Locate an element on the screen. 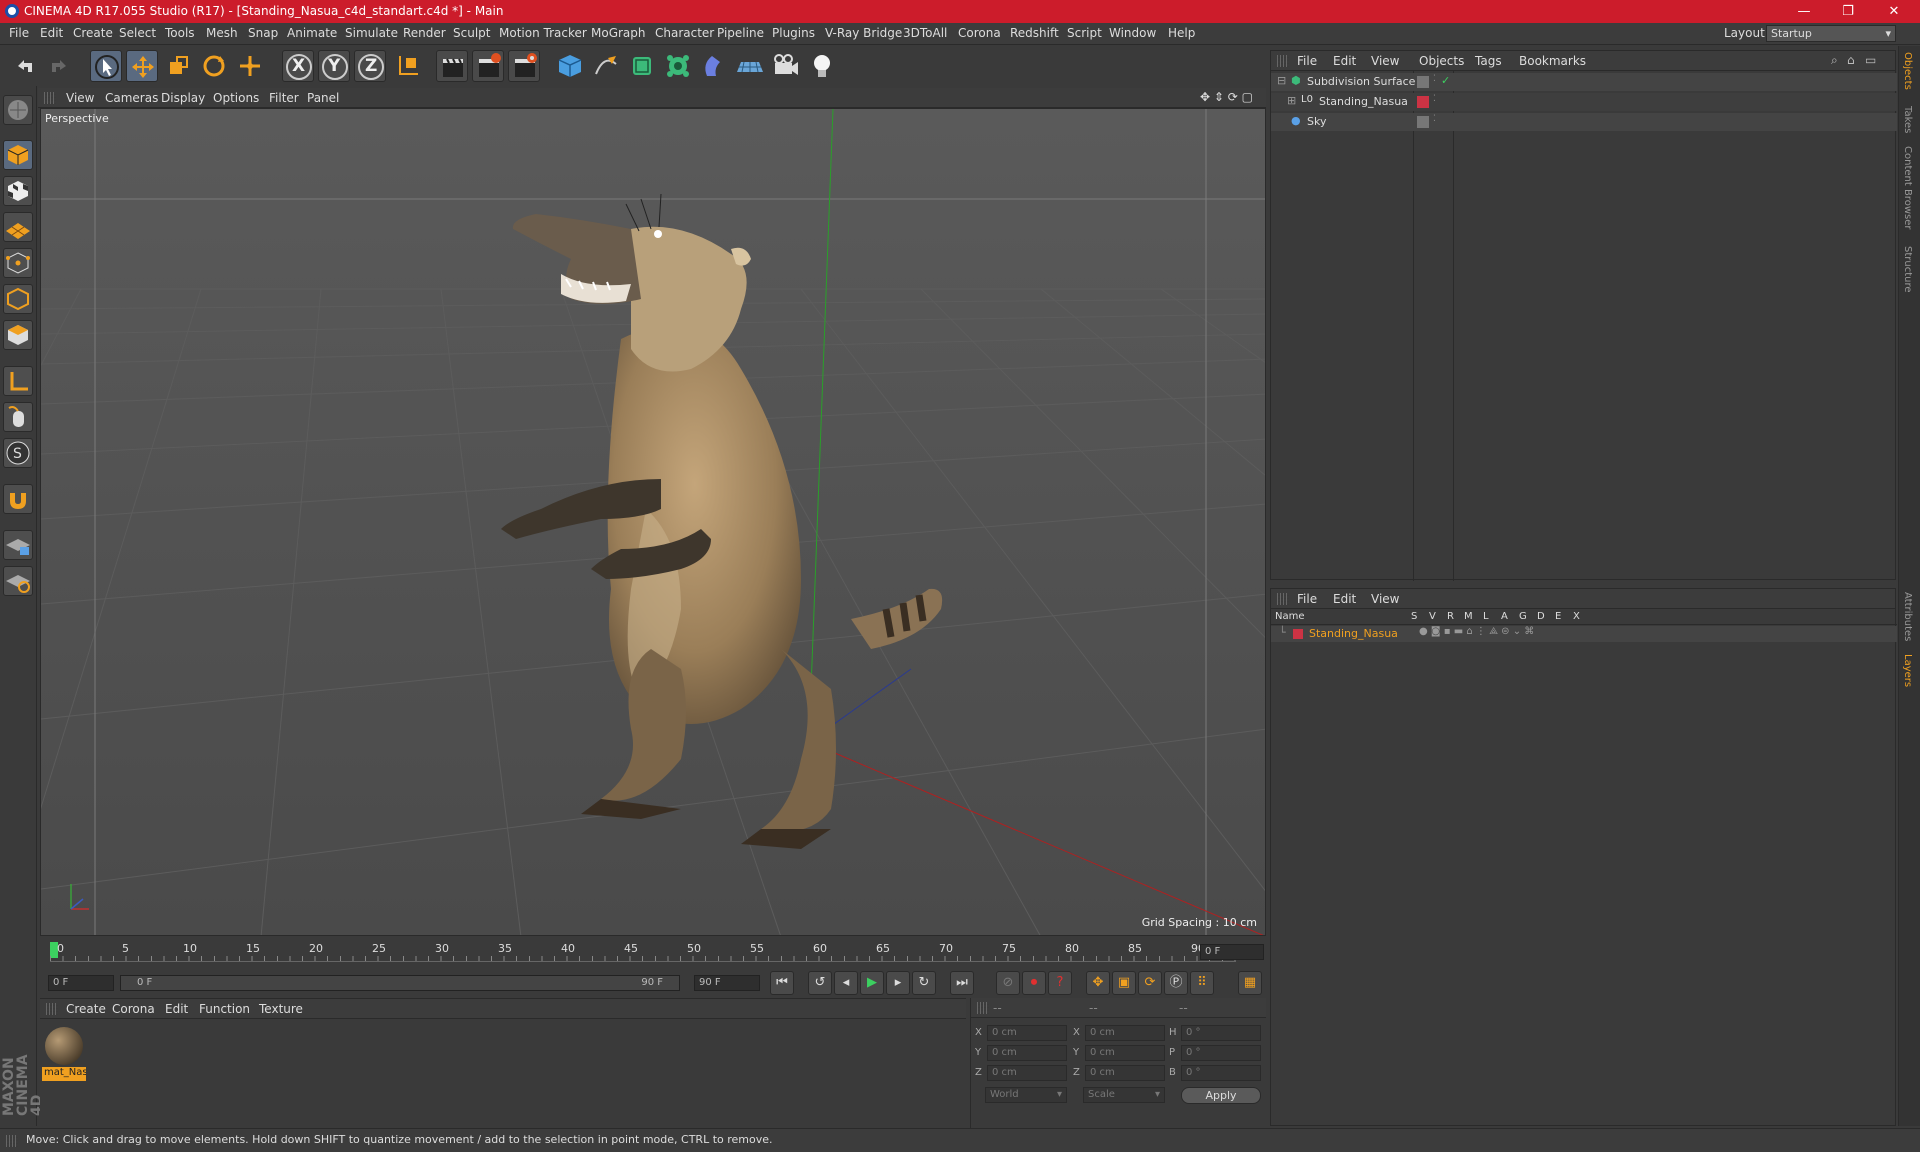 This screenshot has width=1920, height=1152. tab-objects: Objects is located at coordinates (1907, 71).